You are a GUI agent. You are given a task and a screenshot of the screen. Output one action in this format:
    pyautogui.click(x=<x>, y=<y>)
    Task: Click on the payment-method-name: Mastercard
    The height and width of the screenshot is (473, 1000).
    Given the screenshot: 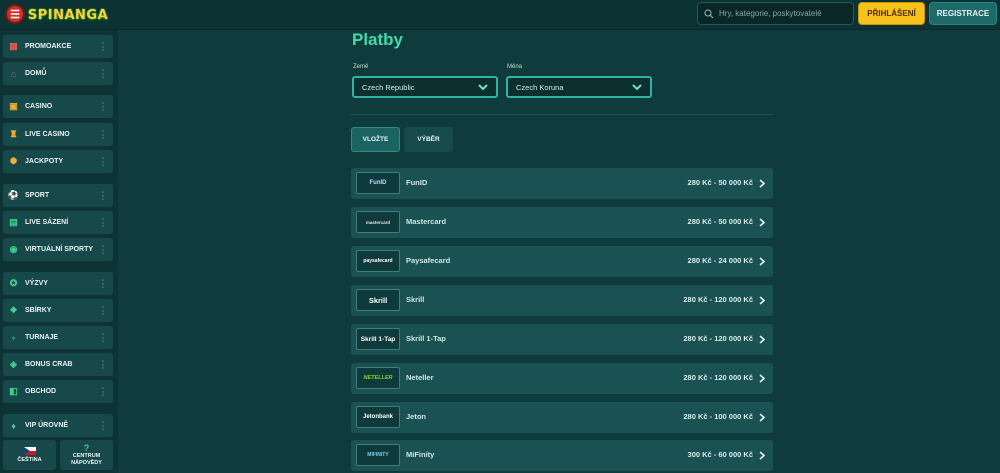 What is the action you would take?
    pyautogui.click(x=426, y=221)
    